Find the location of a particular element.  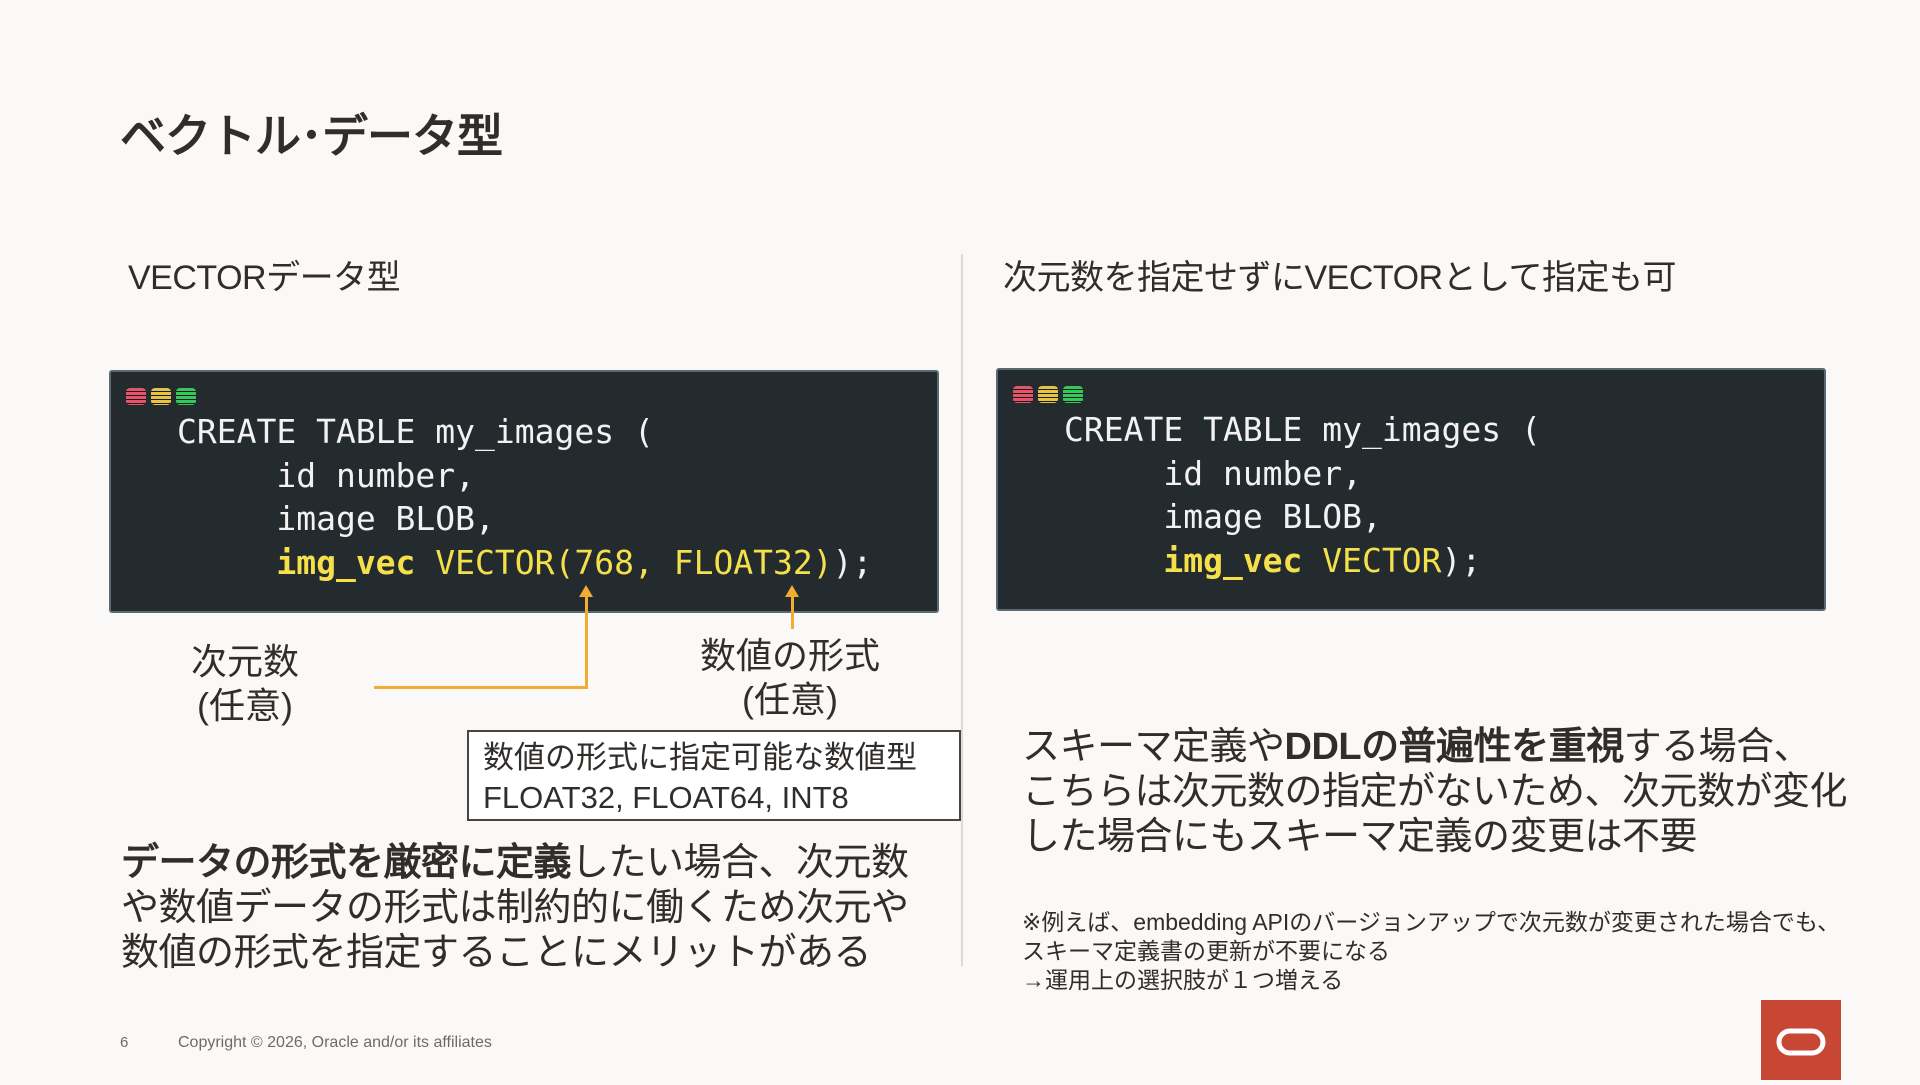

slide-title: ベクトル･データ型 is located at coordinates (311, 136).